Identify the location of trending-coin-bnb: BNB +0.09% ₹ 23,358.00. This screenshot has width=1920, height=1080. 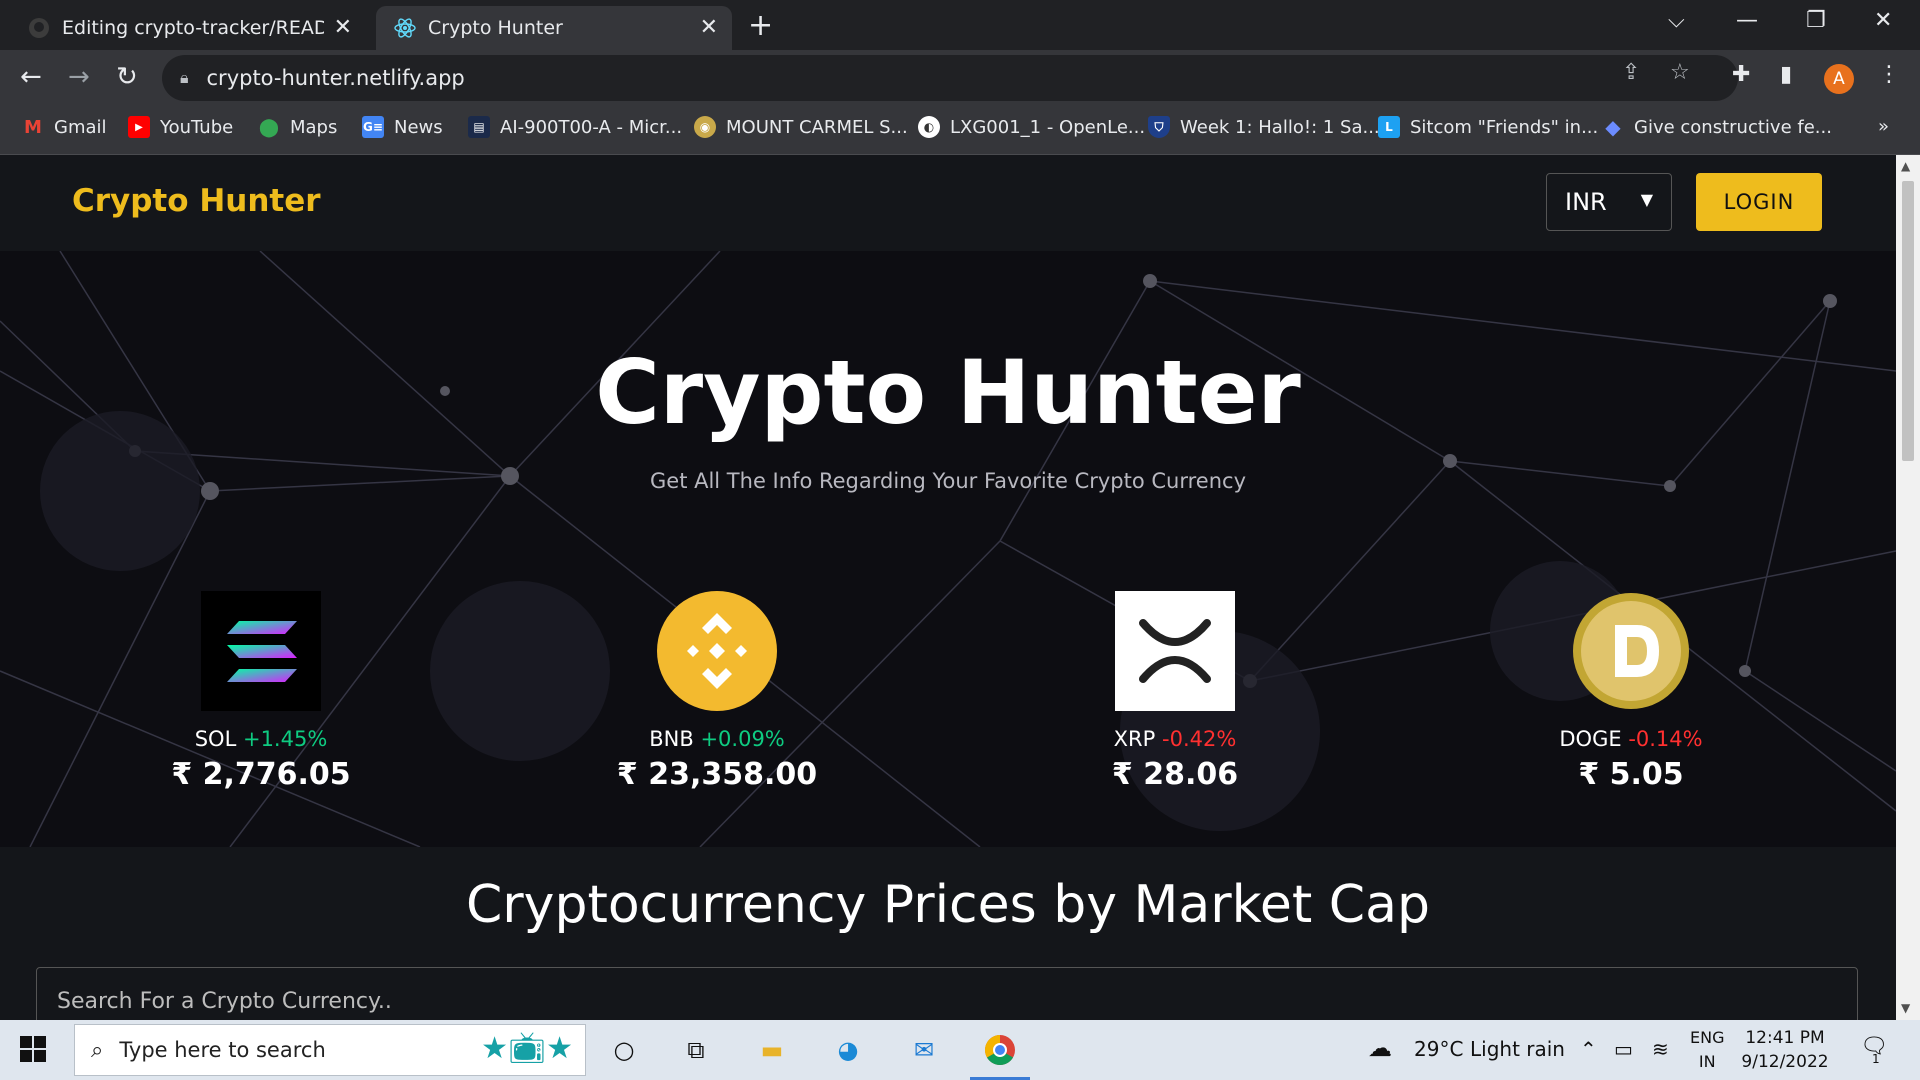
(717, 691).